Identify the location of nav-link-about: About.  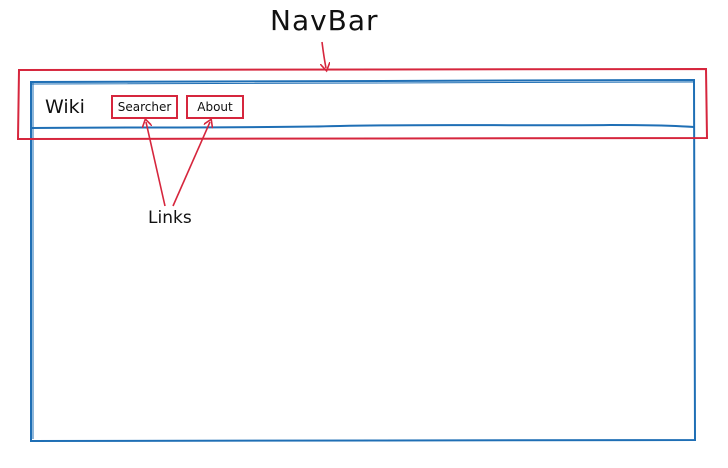
(215, 107).